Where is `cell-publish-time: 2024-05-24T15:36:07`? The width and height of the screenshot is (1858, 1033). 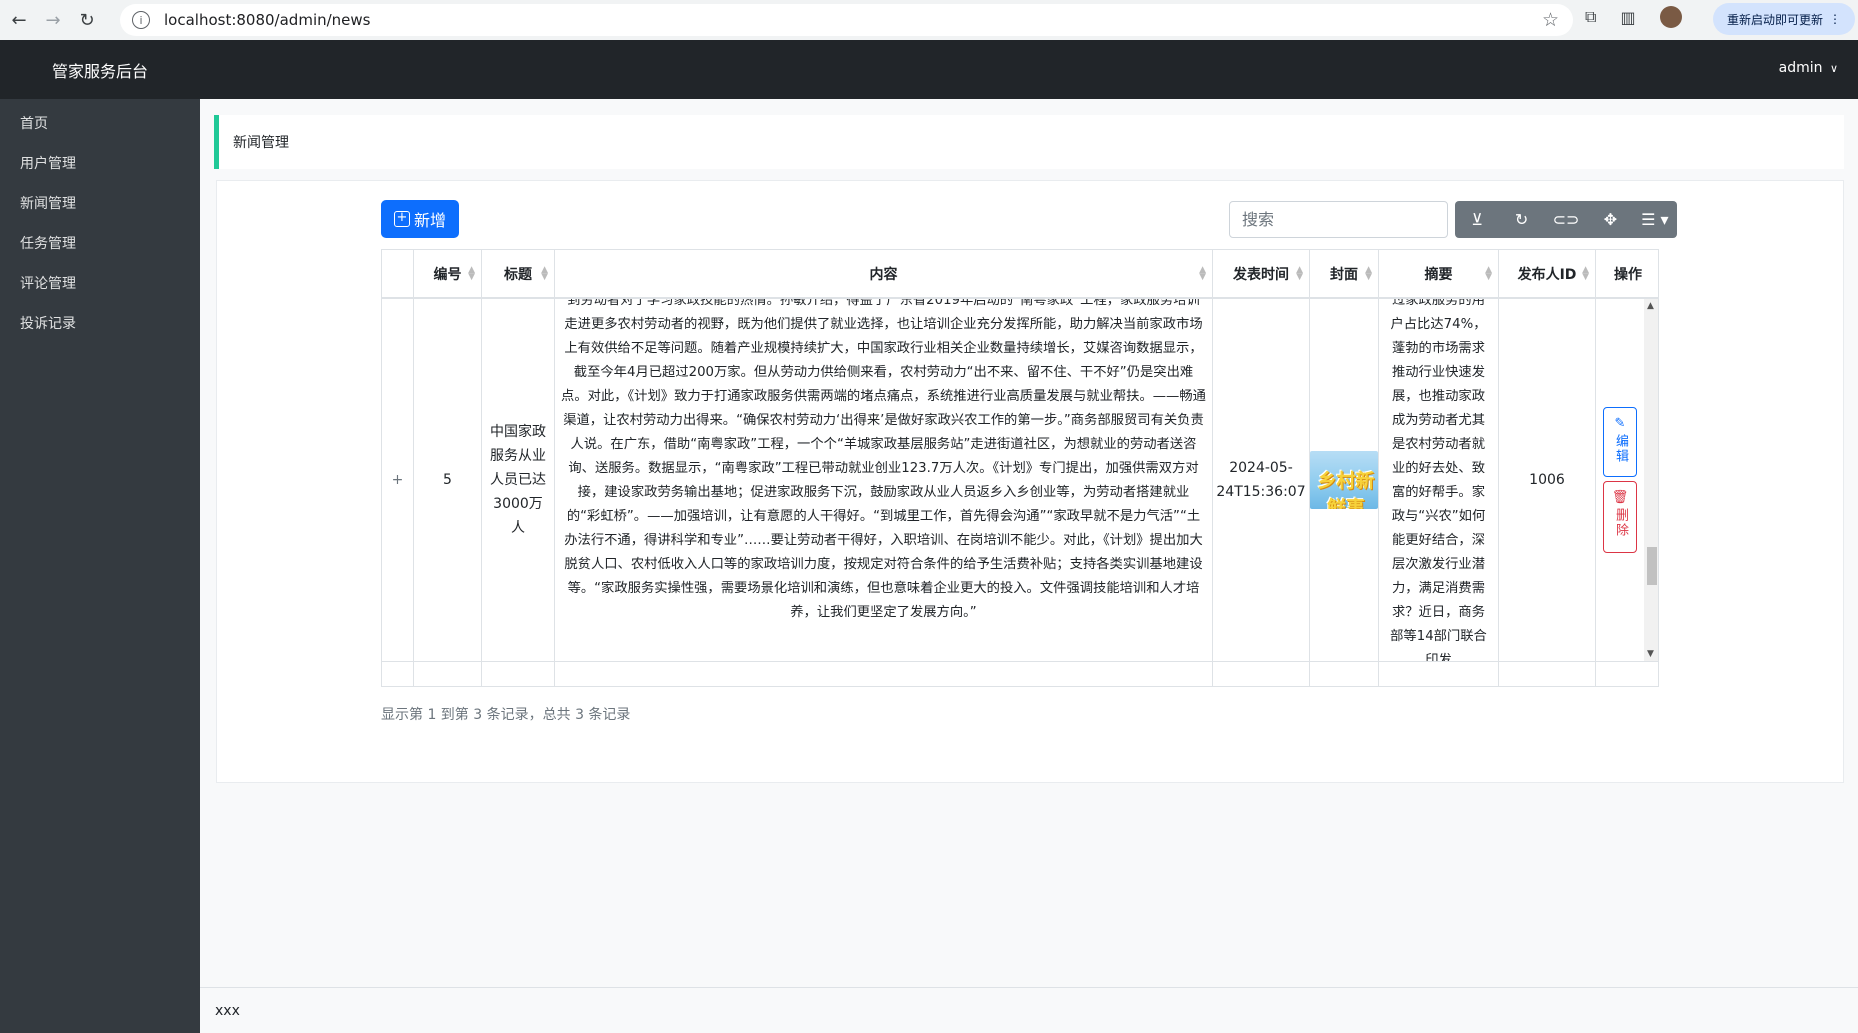
cell-publish-time: 2024-05-24T15:36:07 is located at coordinates (1261, 480).